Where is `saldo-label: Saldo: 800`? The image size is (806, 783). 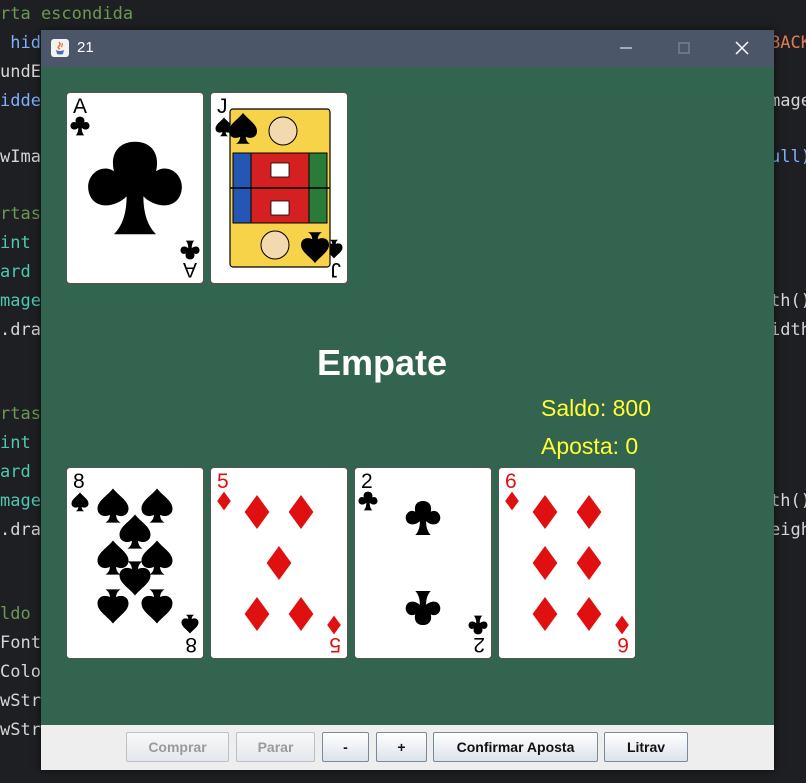
saldo-label: Saldo: 800 is located at coordinates (596, 408).